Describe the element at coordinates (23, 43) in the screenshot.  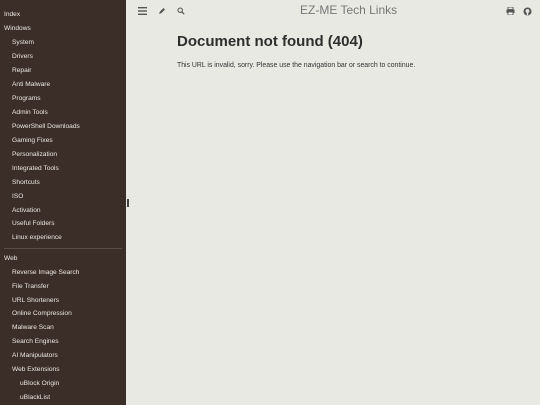
I see `sidebar-item-system: System` at that location.